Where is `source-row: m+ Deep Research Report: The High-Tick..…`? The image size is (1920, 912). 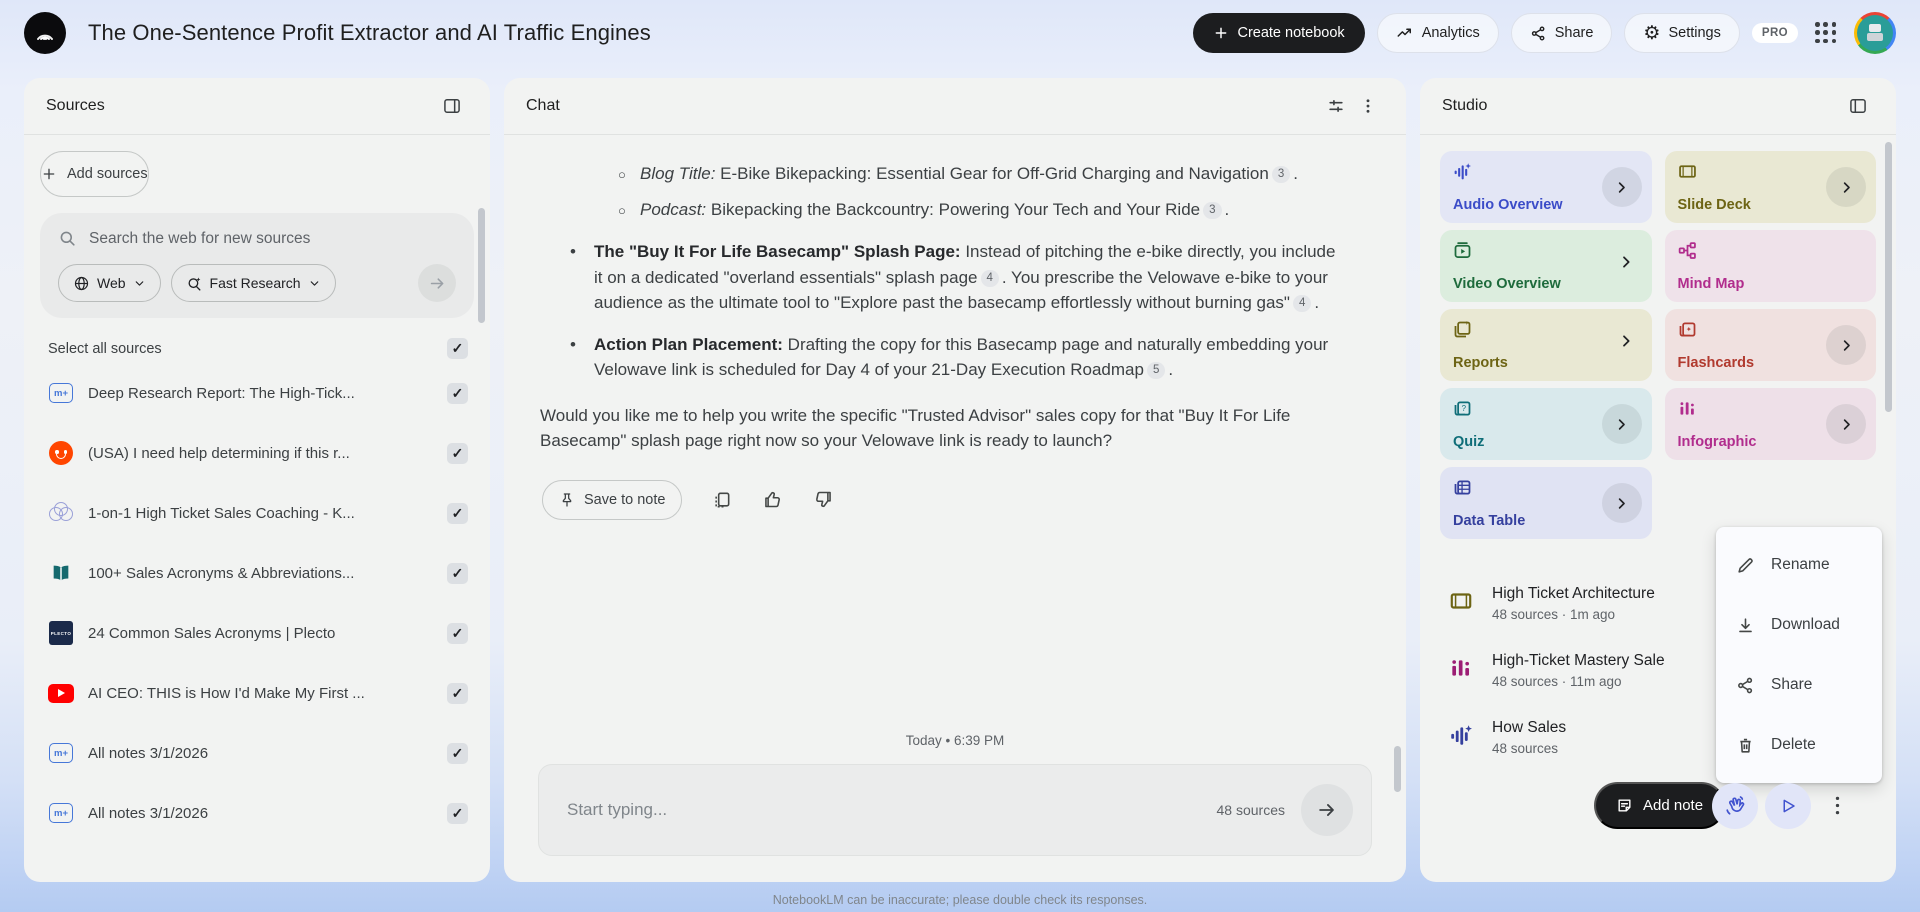 source-row: m+ Deep Research Report: The High-Tick..… is located at coordinates (257, 393).